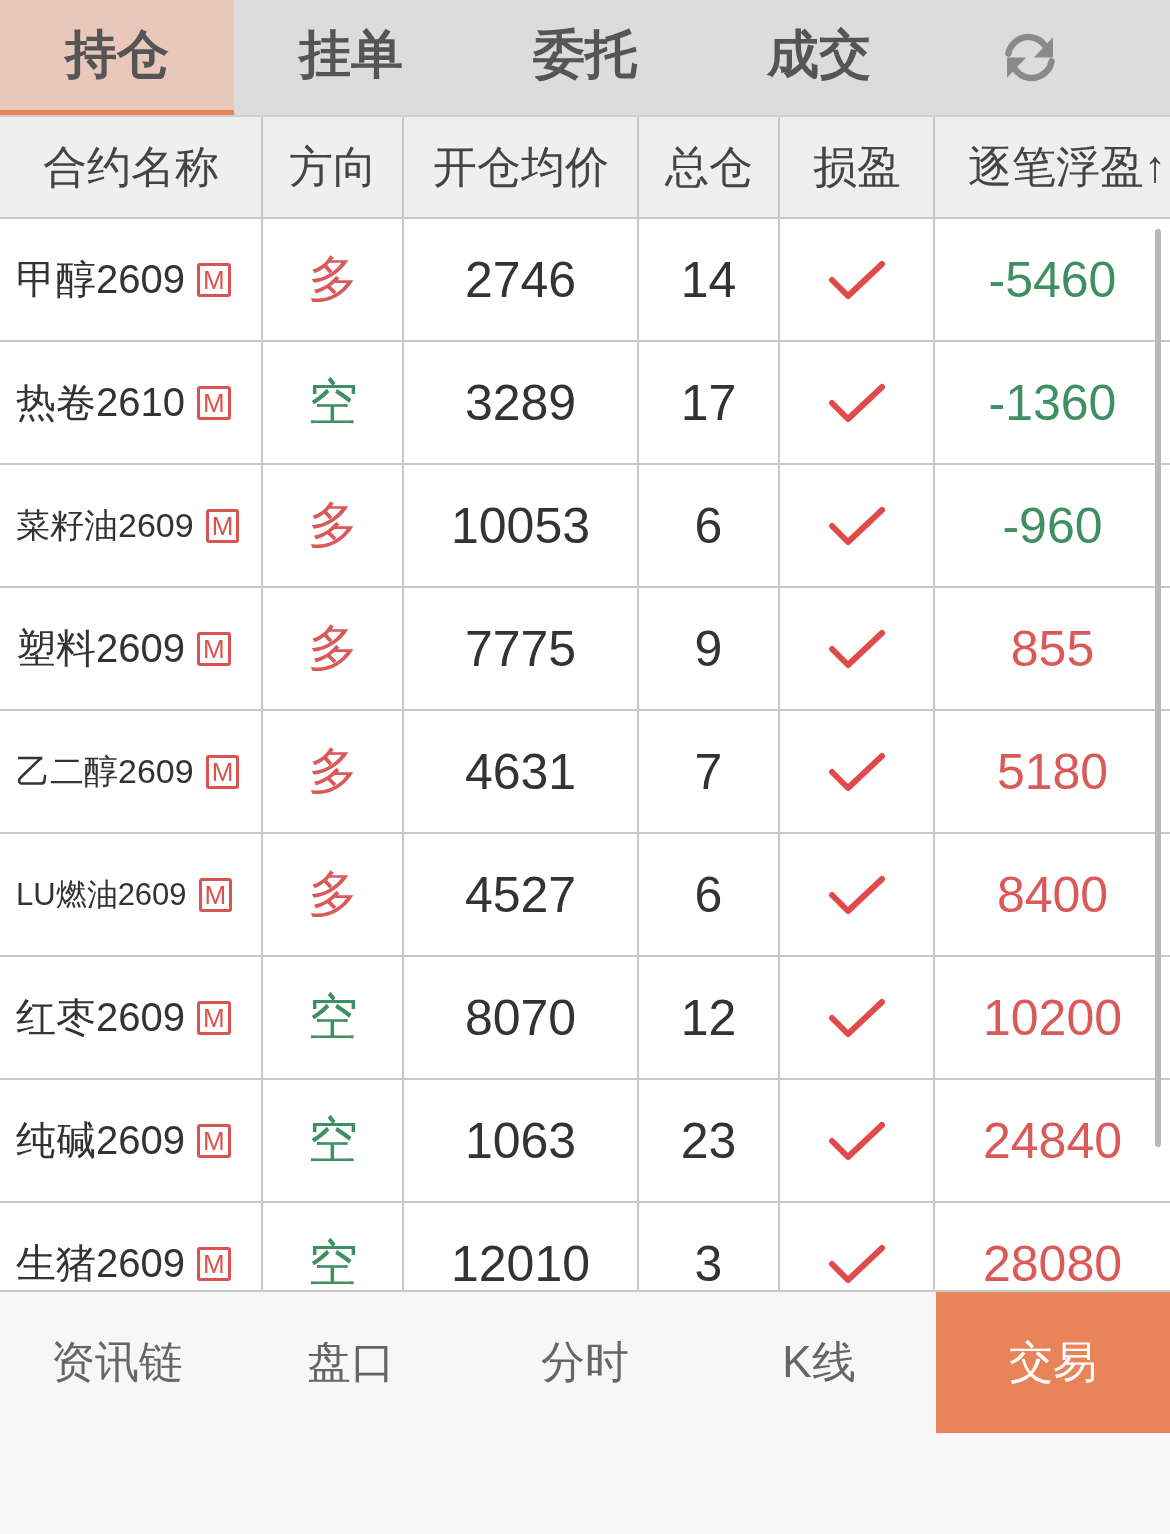 The image size is (1170, 1534). Describe the element at coordinates (100, 279) in the screenshot. I see `contract-name: 甲醇2609` at that location.